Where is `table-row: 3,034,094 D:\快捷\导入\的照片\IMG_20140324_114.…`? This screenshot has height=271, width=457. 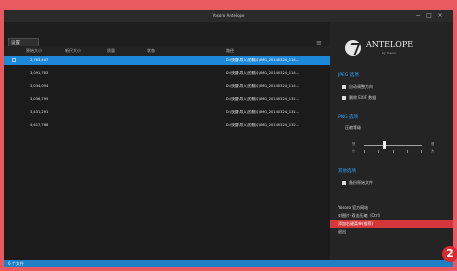 table-row: 3,034,094 D:\快捷\导入\的照片\IMG_20140324_114.… is located at coordinates (167, 86).